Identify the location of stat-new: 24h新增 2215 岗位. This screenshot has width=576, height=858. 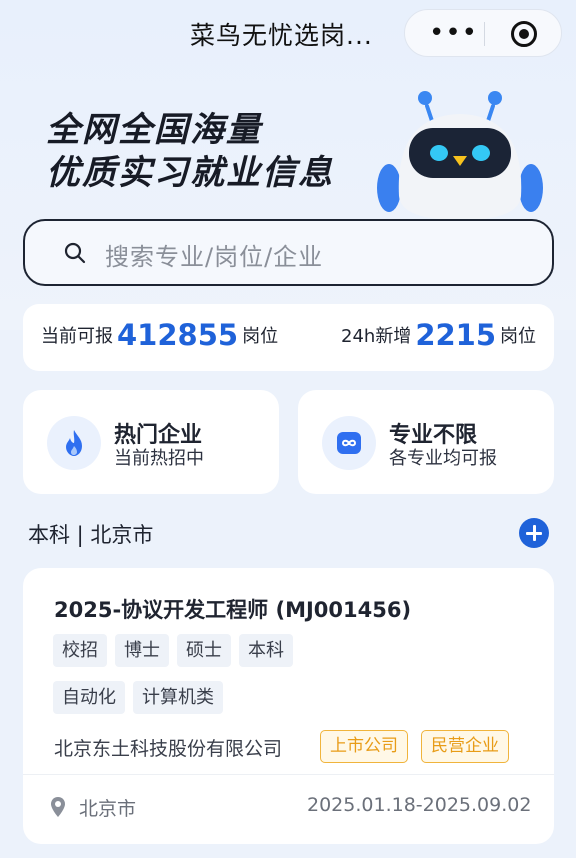
(438, 335).